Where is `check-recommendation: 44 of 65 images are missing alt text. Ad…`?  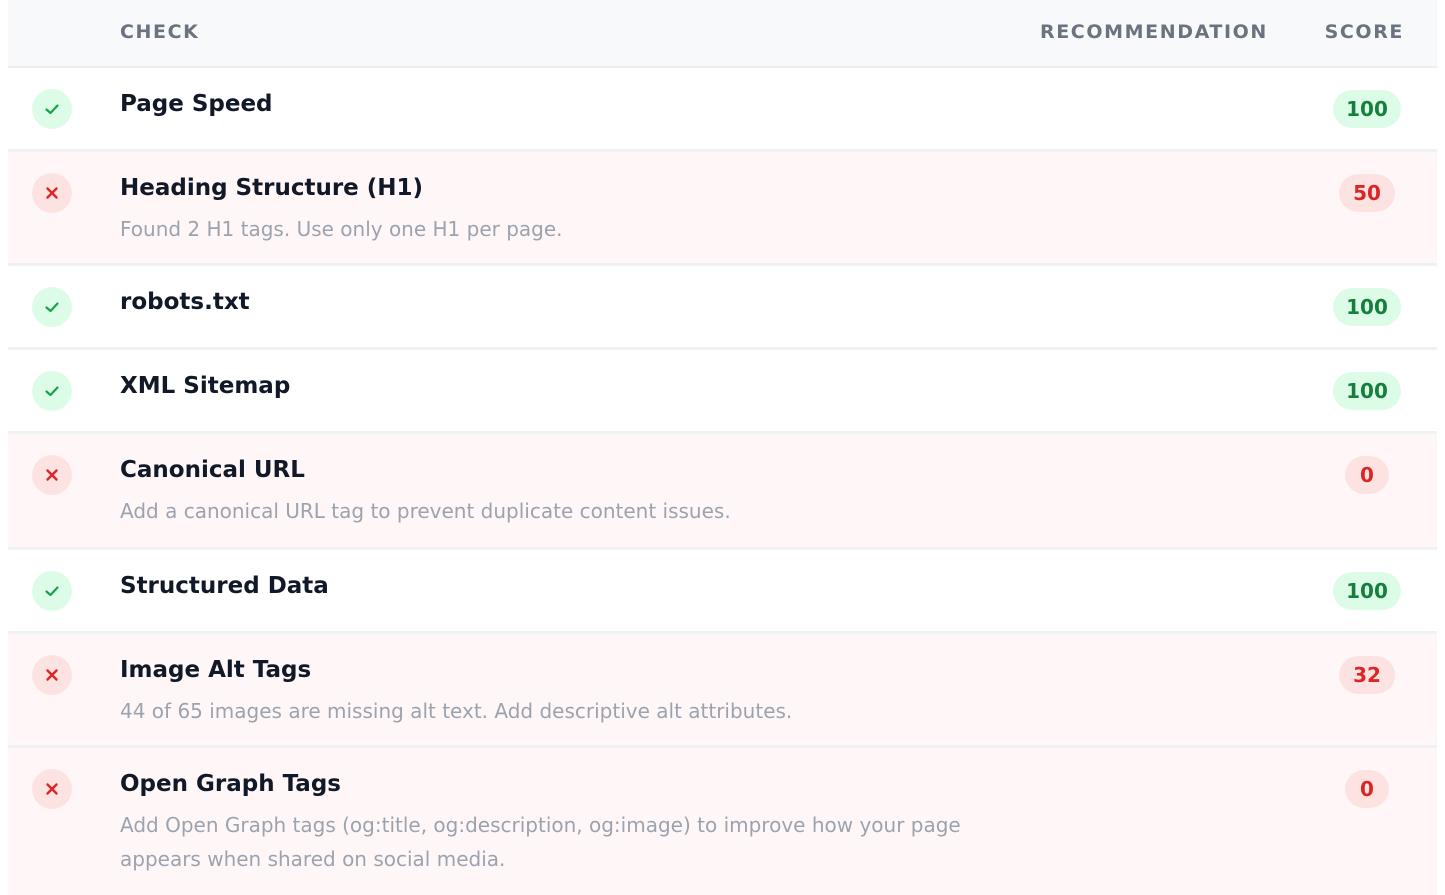
check-recommendation: 44 of 65 images are missing alt text. Ad… is located at coordinates (456, 711).